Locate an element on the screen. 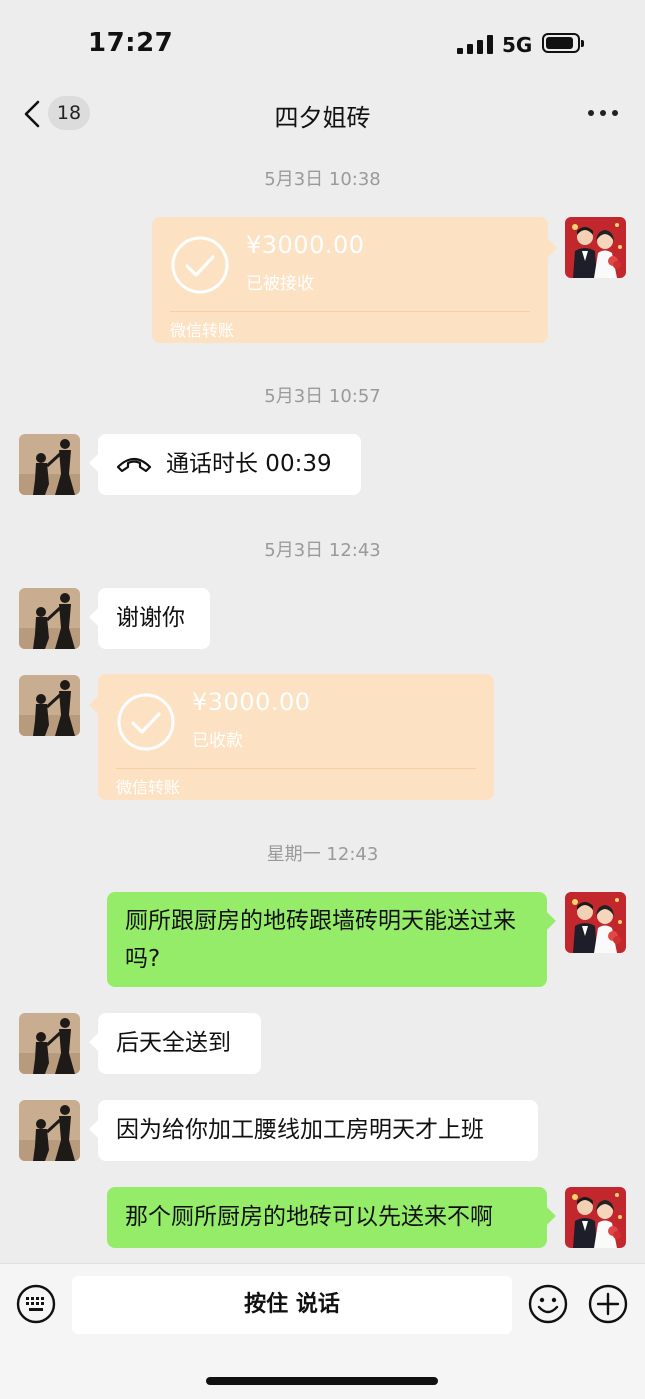 This screenshot has height=1399, width=645. timestamp: 5月3日 10:57 is located at coordinates (322, 396).